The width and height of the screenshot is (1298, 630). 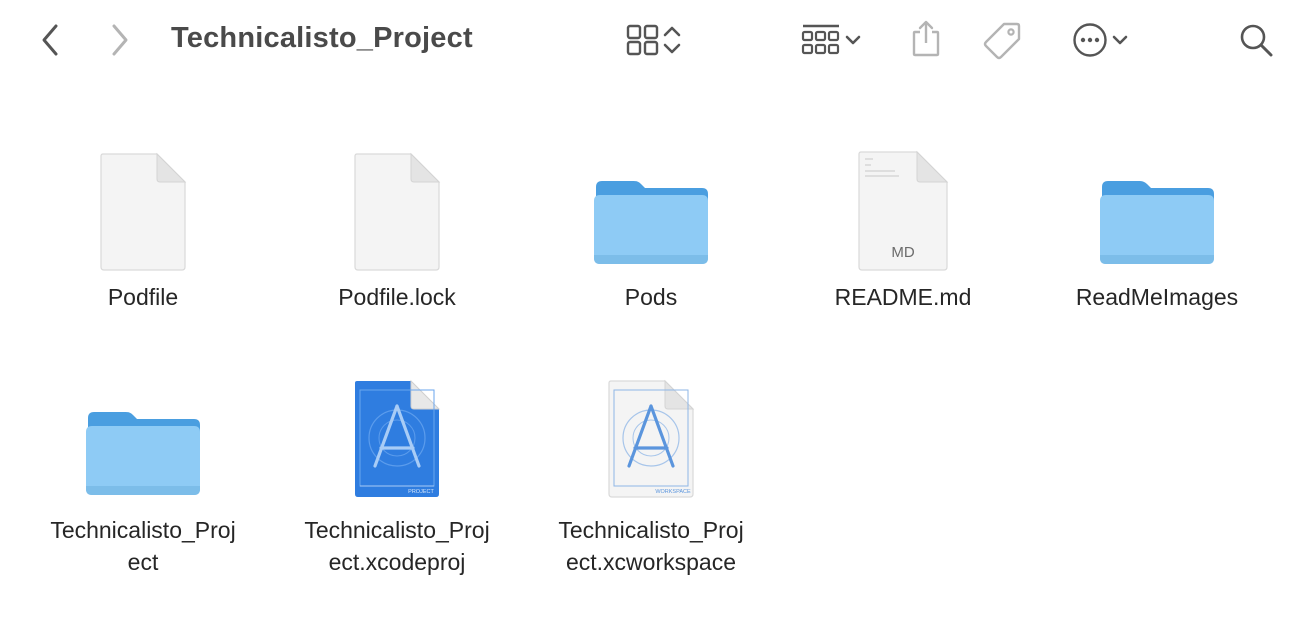 I want to click on file-name: ReadMeImages, so click(x=1157, y=297).